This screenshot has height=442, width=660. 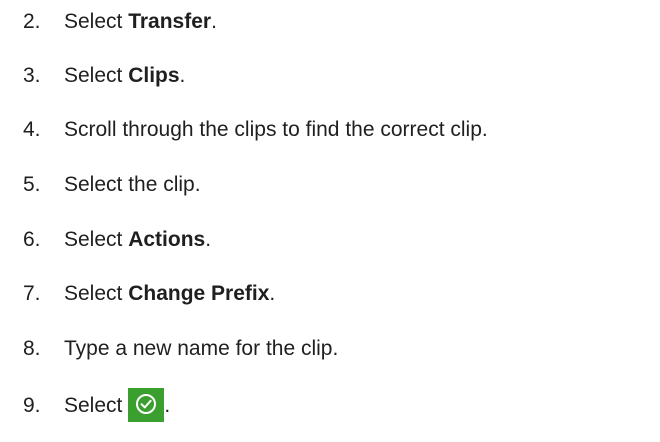 I want to click on step-number: 4., so click(x=32, y=129).